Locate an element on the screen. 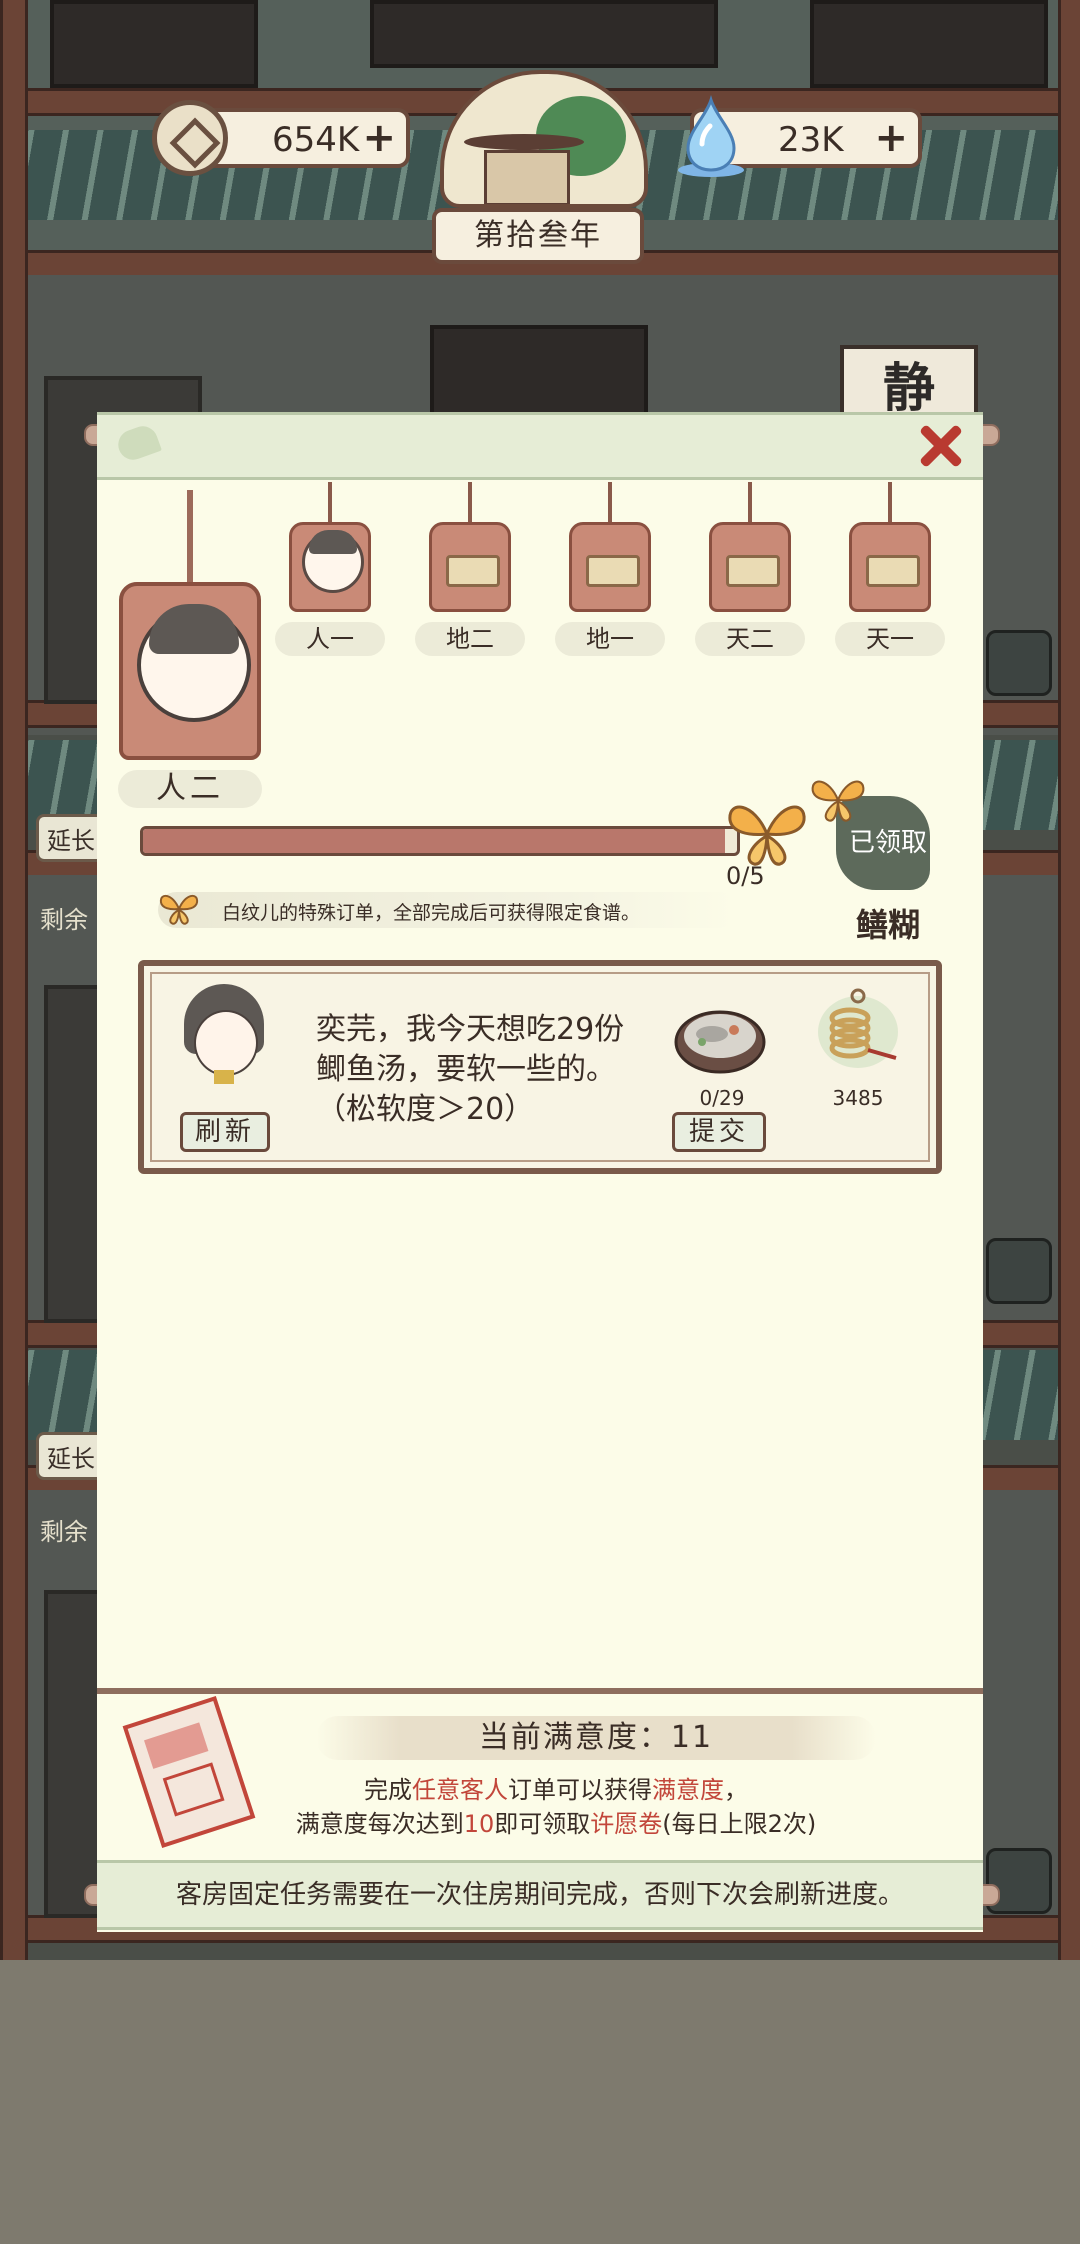 This screenshot has height=2244, width=1080. spirit-value: 23K is located at coordinates (811, 140).